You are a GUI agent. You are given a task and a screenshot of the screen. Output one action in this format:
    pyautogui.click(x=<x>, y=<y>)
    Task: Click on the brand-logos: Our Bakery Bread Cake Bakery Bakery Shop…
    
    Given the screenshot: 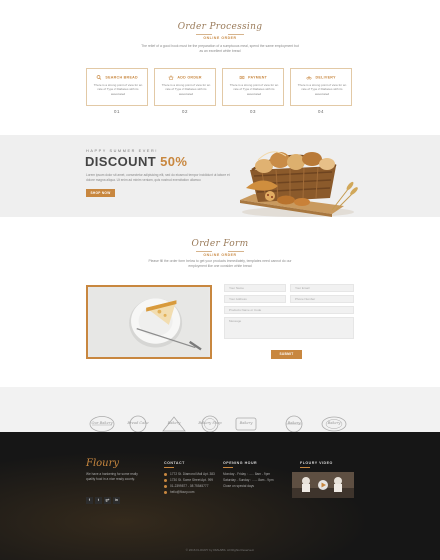 What is the action you would take?
    pyautogui.click(x=220, y=410)
    